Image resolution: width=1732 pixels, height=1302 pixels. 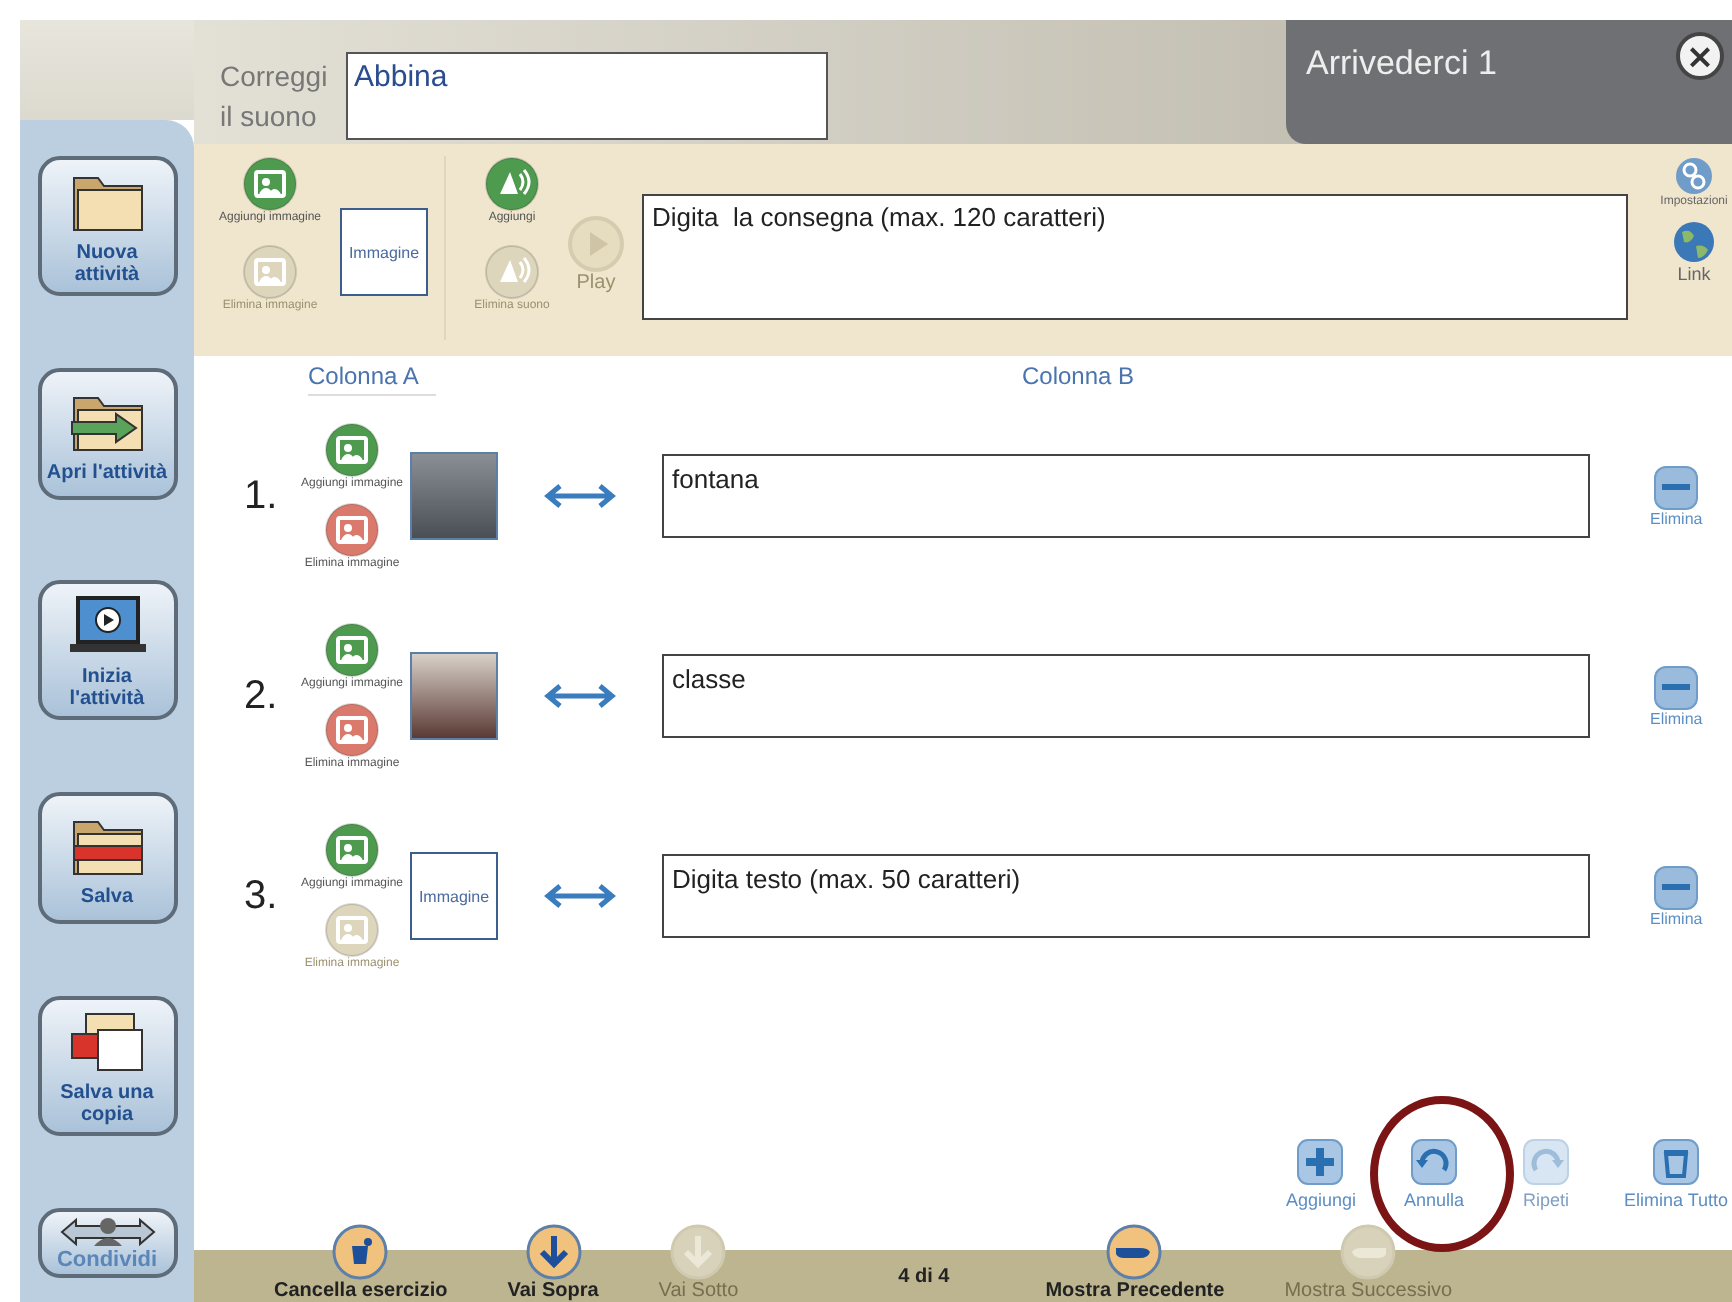 What do you see at coordinates (1135, 1263) in the screenshot?
I see `bottom-bar-button: Mostra Precedente` at bounding box center [1135, 1263].